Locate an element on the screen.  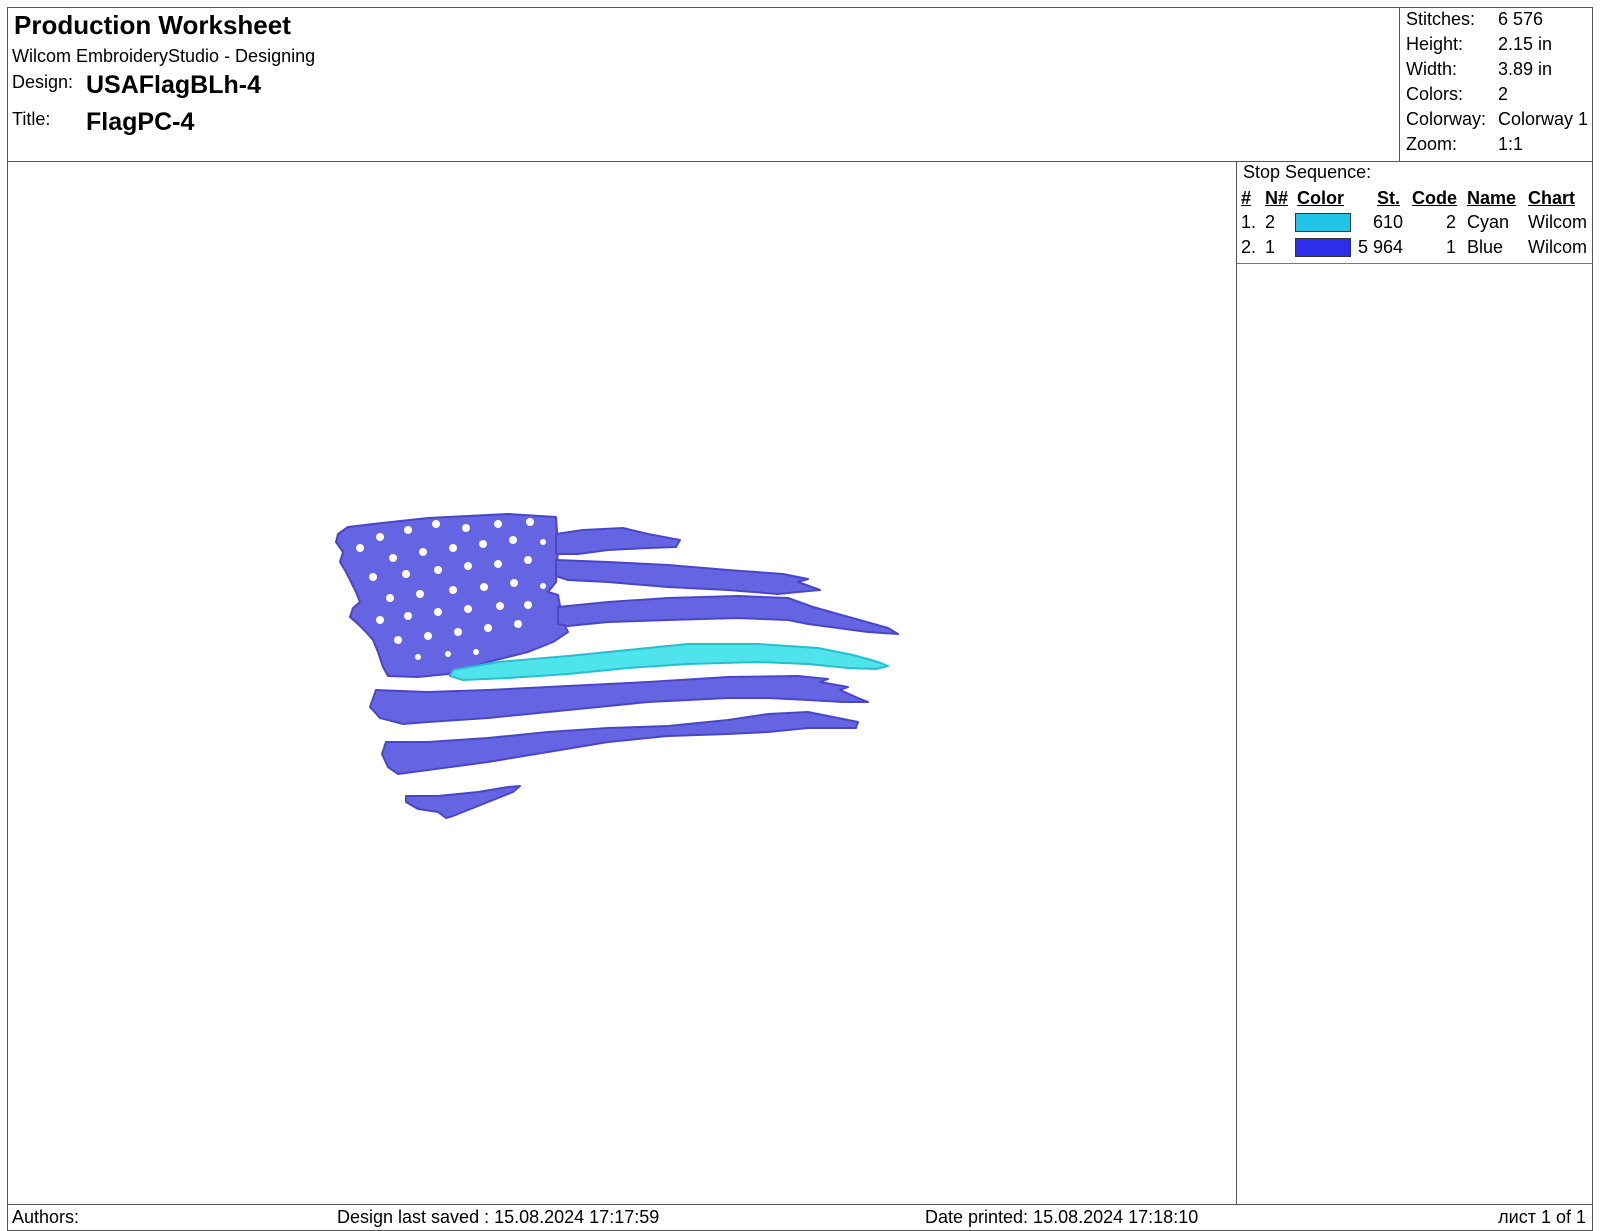
column-header-needle: N# is located at coordinates (1277, 198).